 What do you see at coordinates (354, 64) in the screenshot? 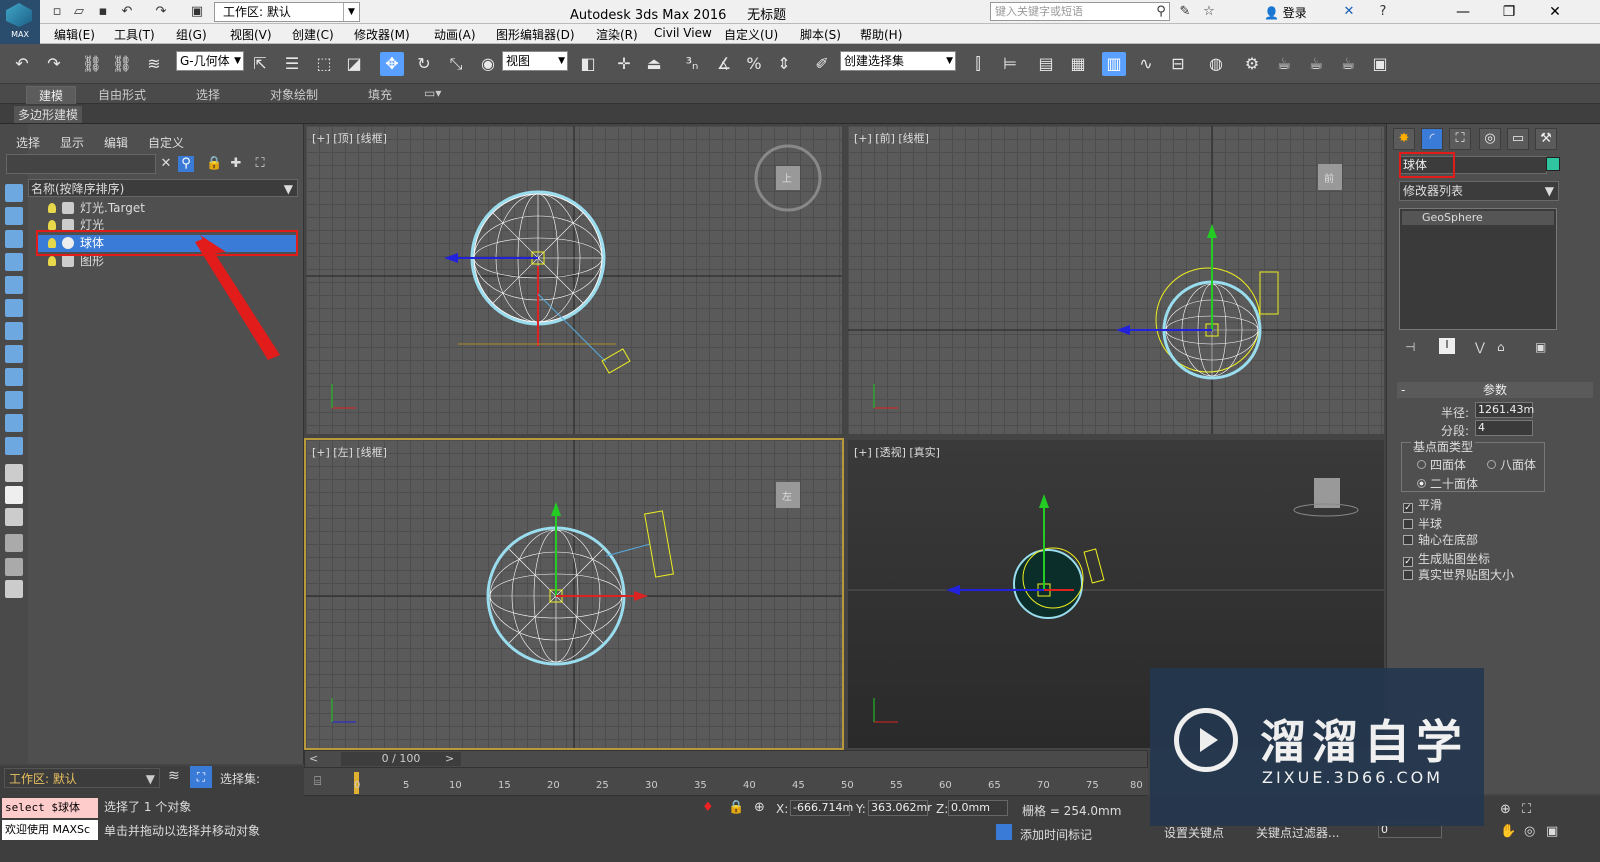
I see `window-crossing-icon: ◪` at bounding box center [354, 64].